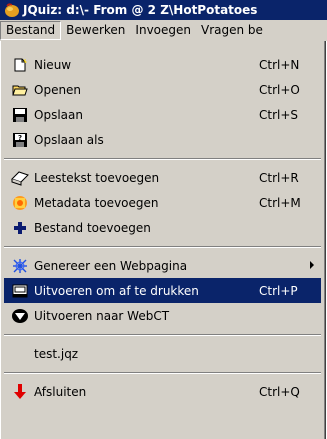  I want to click on add-file-icon, so click(20, 228).